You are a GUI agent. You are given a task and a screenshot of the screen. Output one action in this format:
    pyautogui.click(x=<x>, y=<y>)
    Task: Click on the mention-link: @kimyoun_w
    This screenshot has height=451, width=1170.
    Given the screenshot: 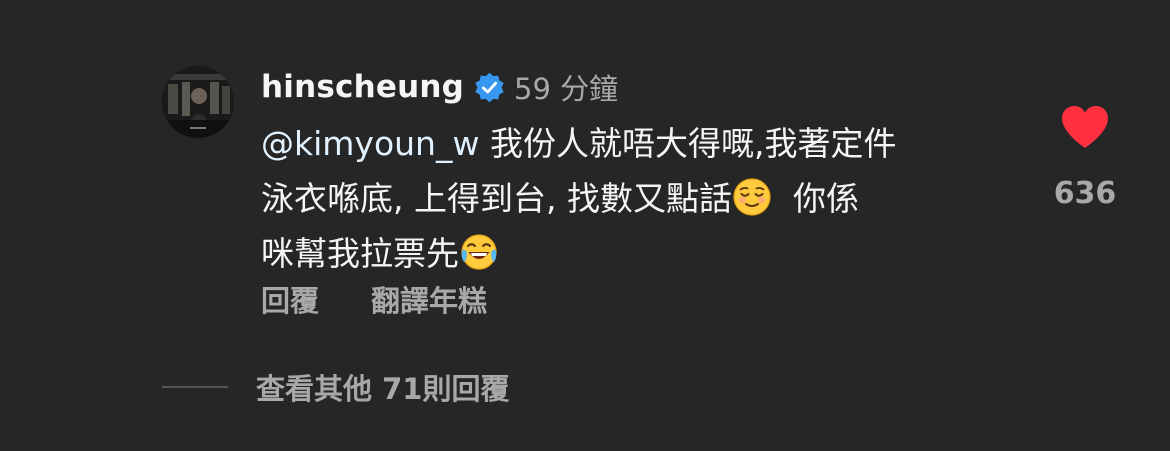 What is the action you would take?
    pyautogui.click(x=370, y=143)
    